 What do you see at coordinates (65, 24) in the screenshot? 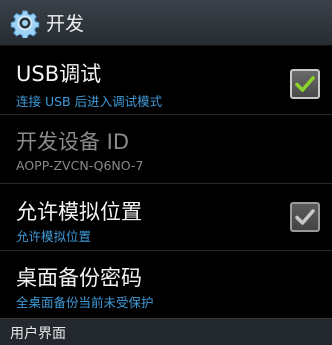
I see `page-title: 开发` at bounding box center [65, 24].